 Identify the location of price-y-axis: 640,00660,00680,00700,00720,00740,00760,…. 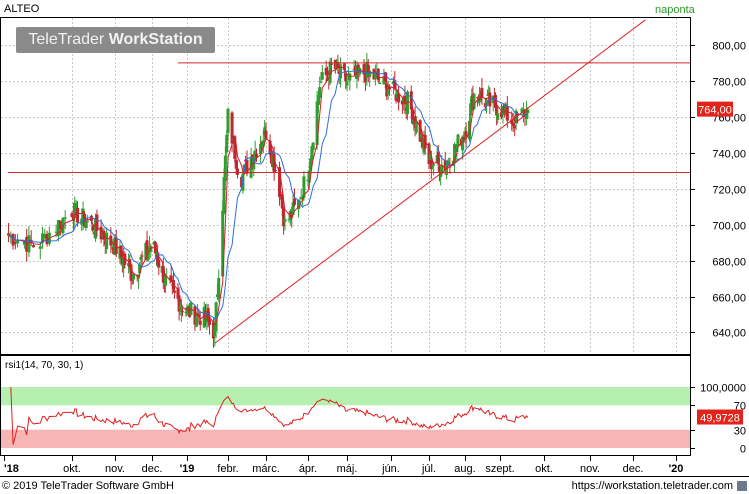
(718, 190).